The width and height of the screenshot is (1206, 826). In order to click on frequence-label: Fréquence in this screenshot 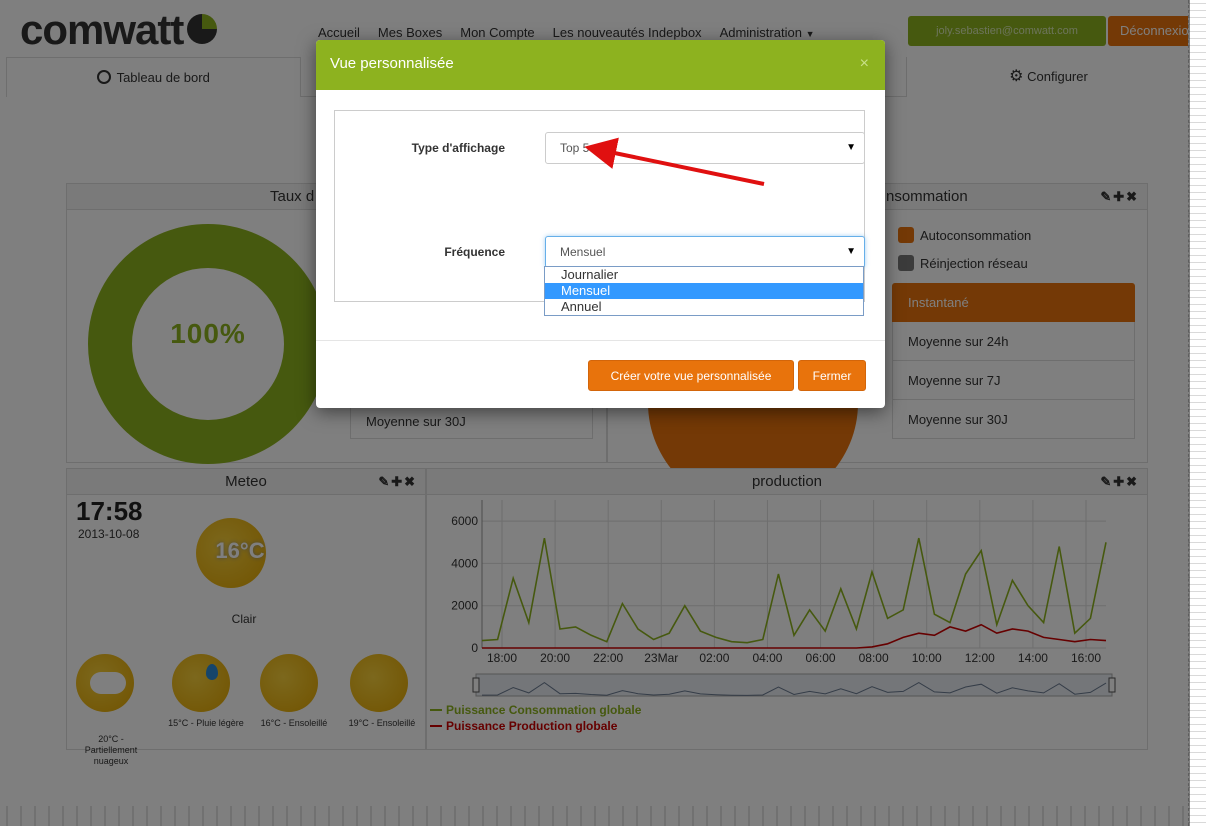, I will do `click(474, 252)`.